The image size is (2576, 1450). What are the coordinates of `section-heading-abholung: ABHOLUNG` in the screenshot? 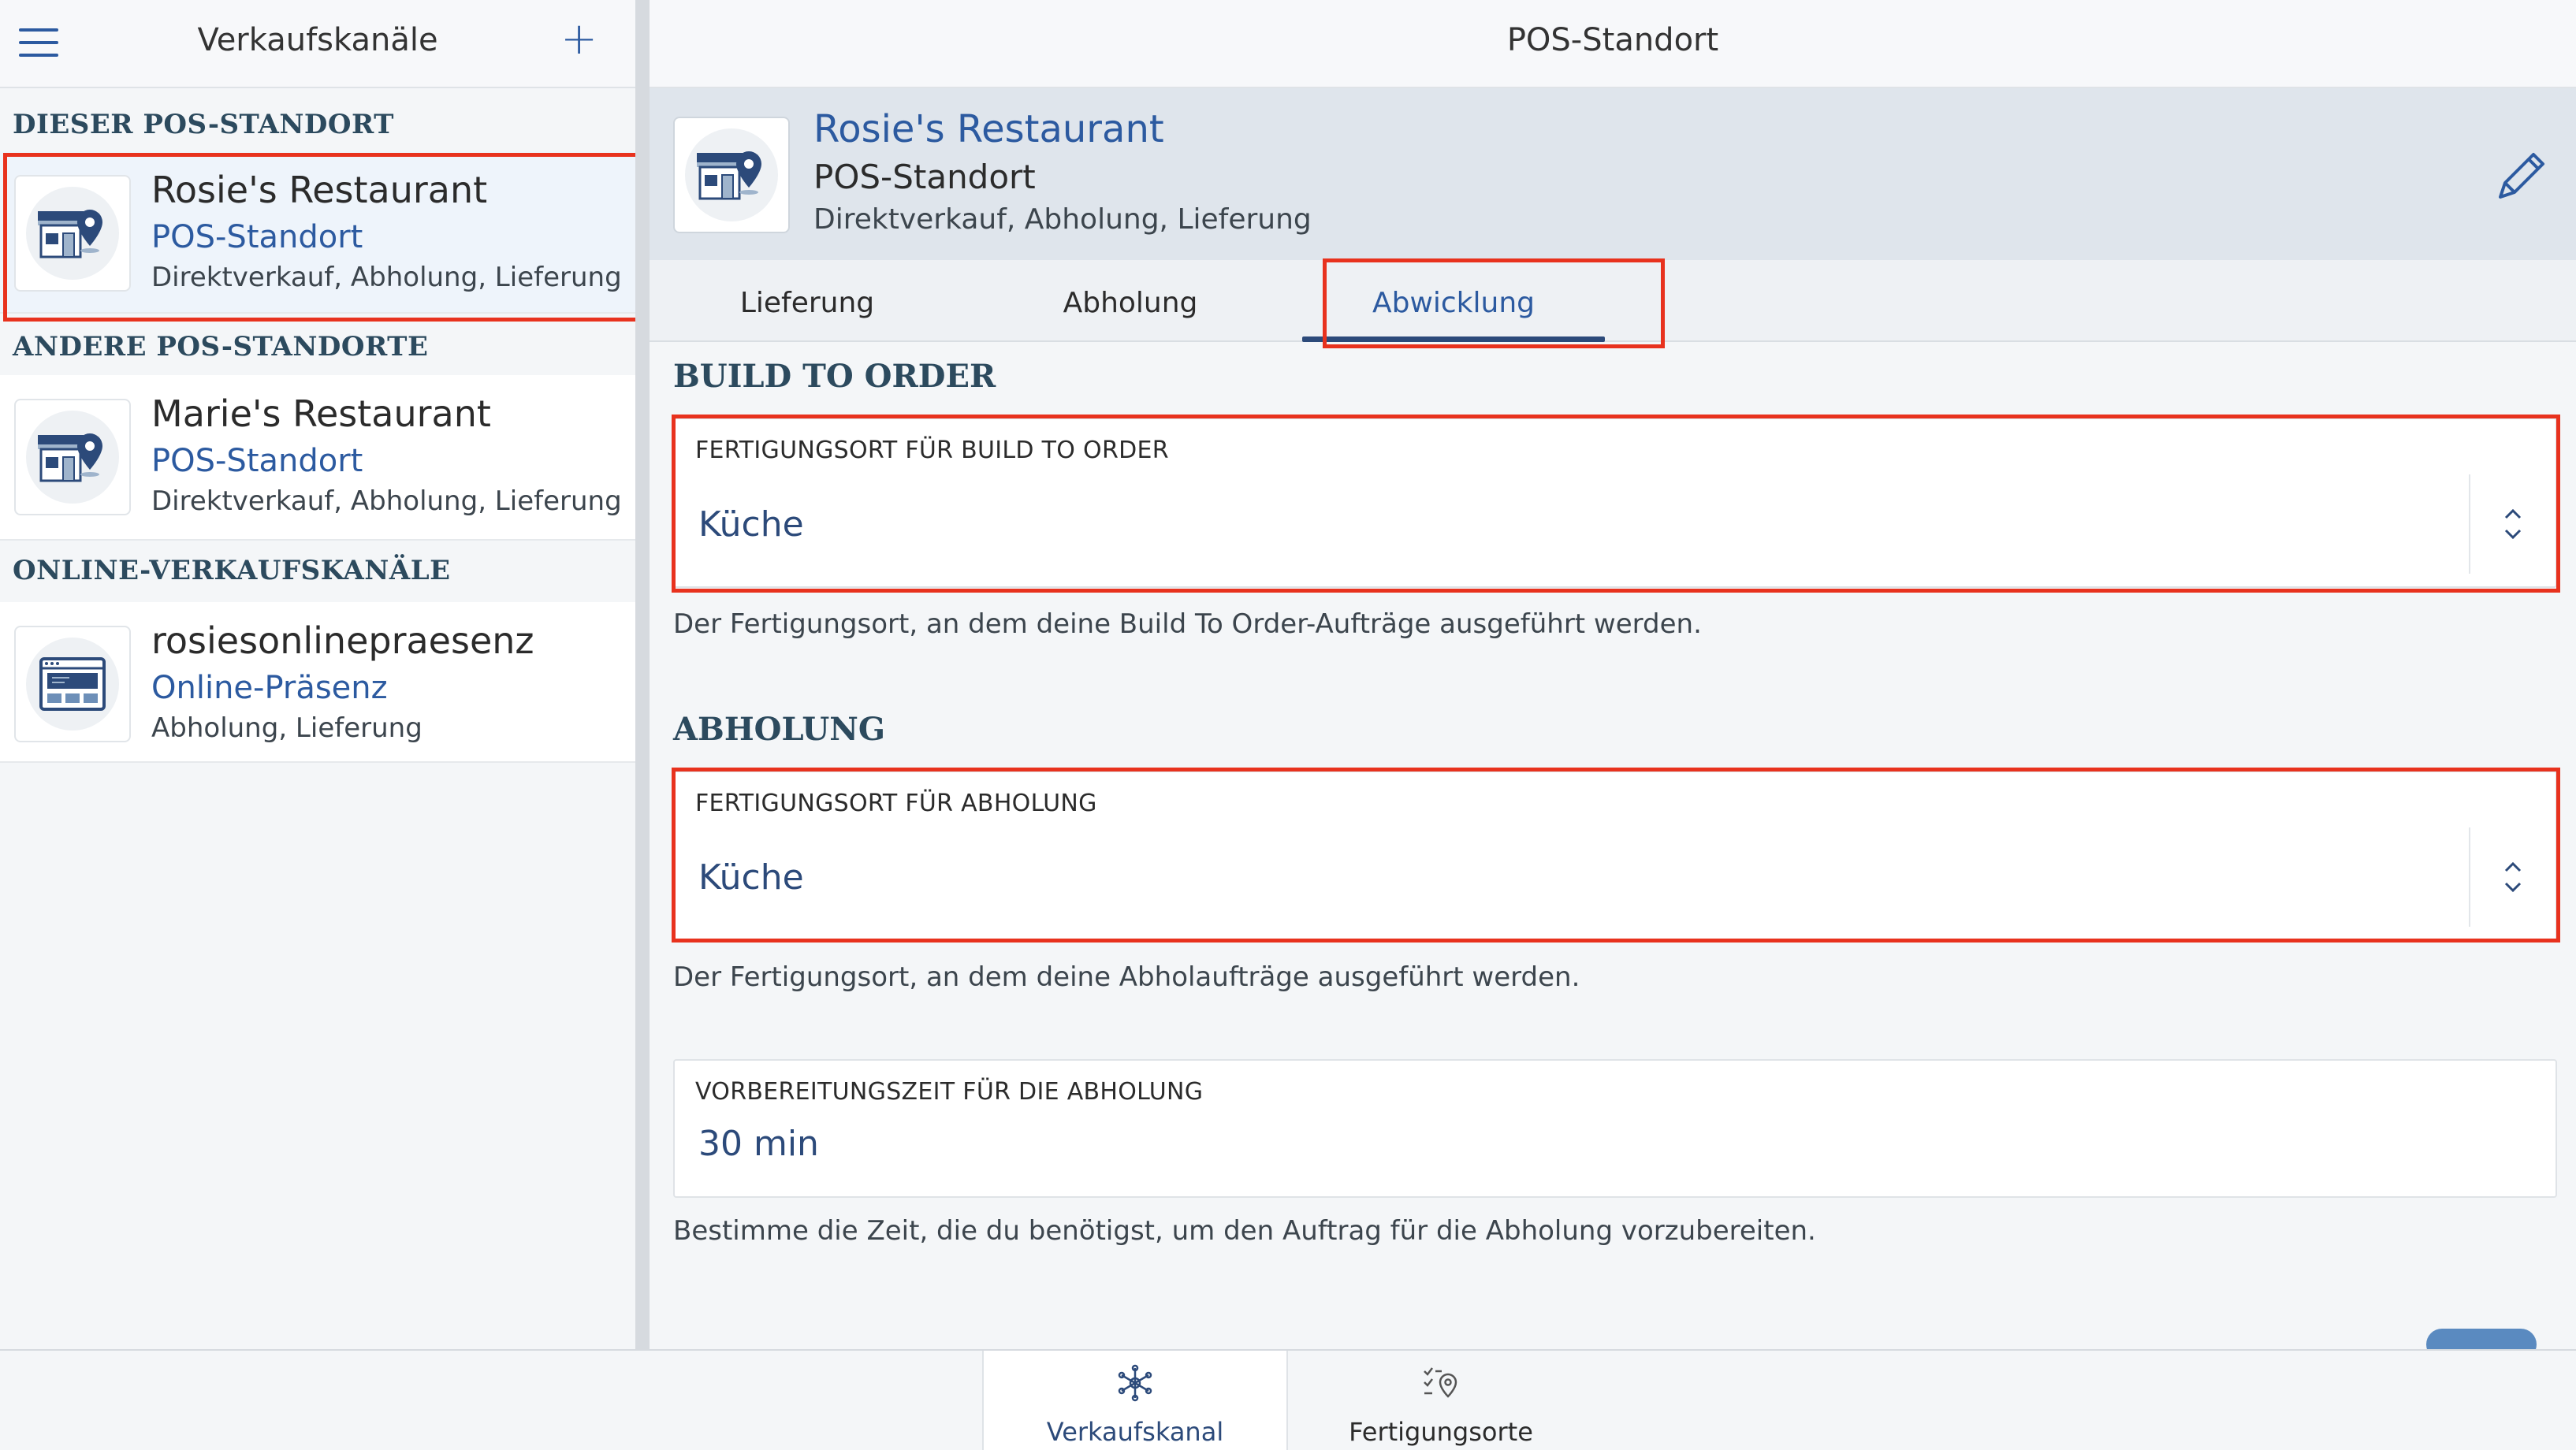 It's located at (779, 729).